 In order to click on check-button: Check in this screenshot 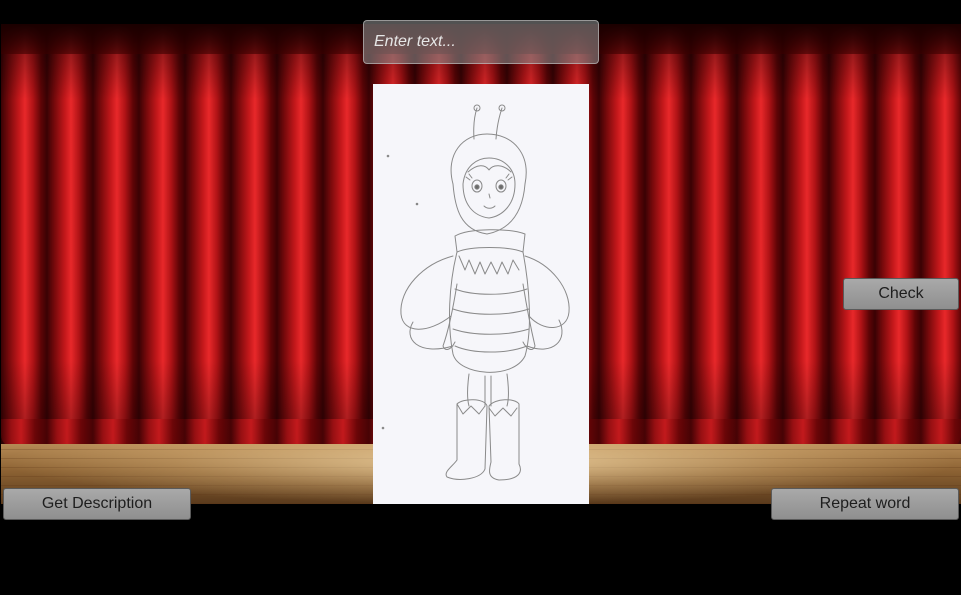, I will do `click(901, 294)`.